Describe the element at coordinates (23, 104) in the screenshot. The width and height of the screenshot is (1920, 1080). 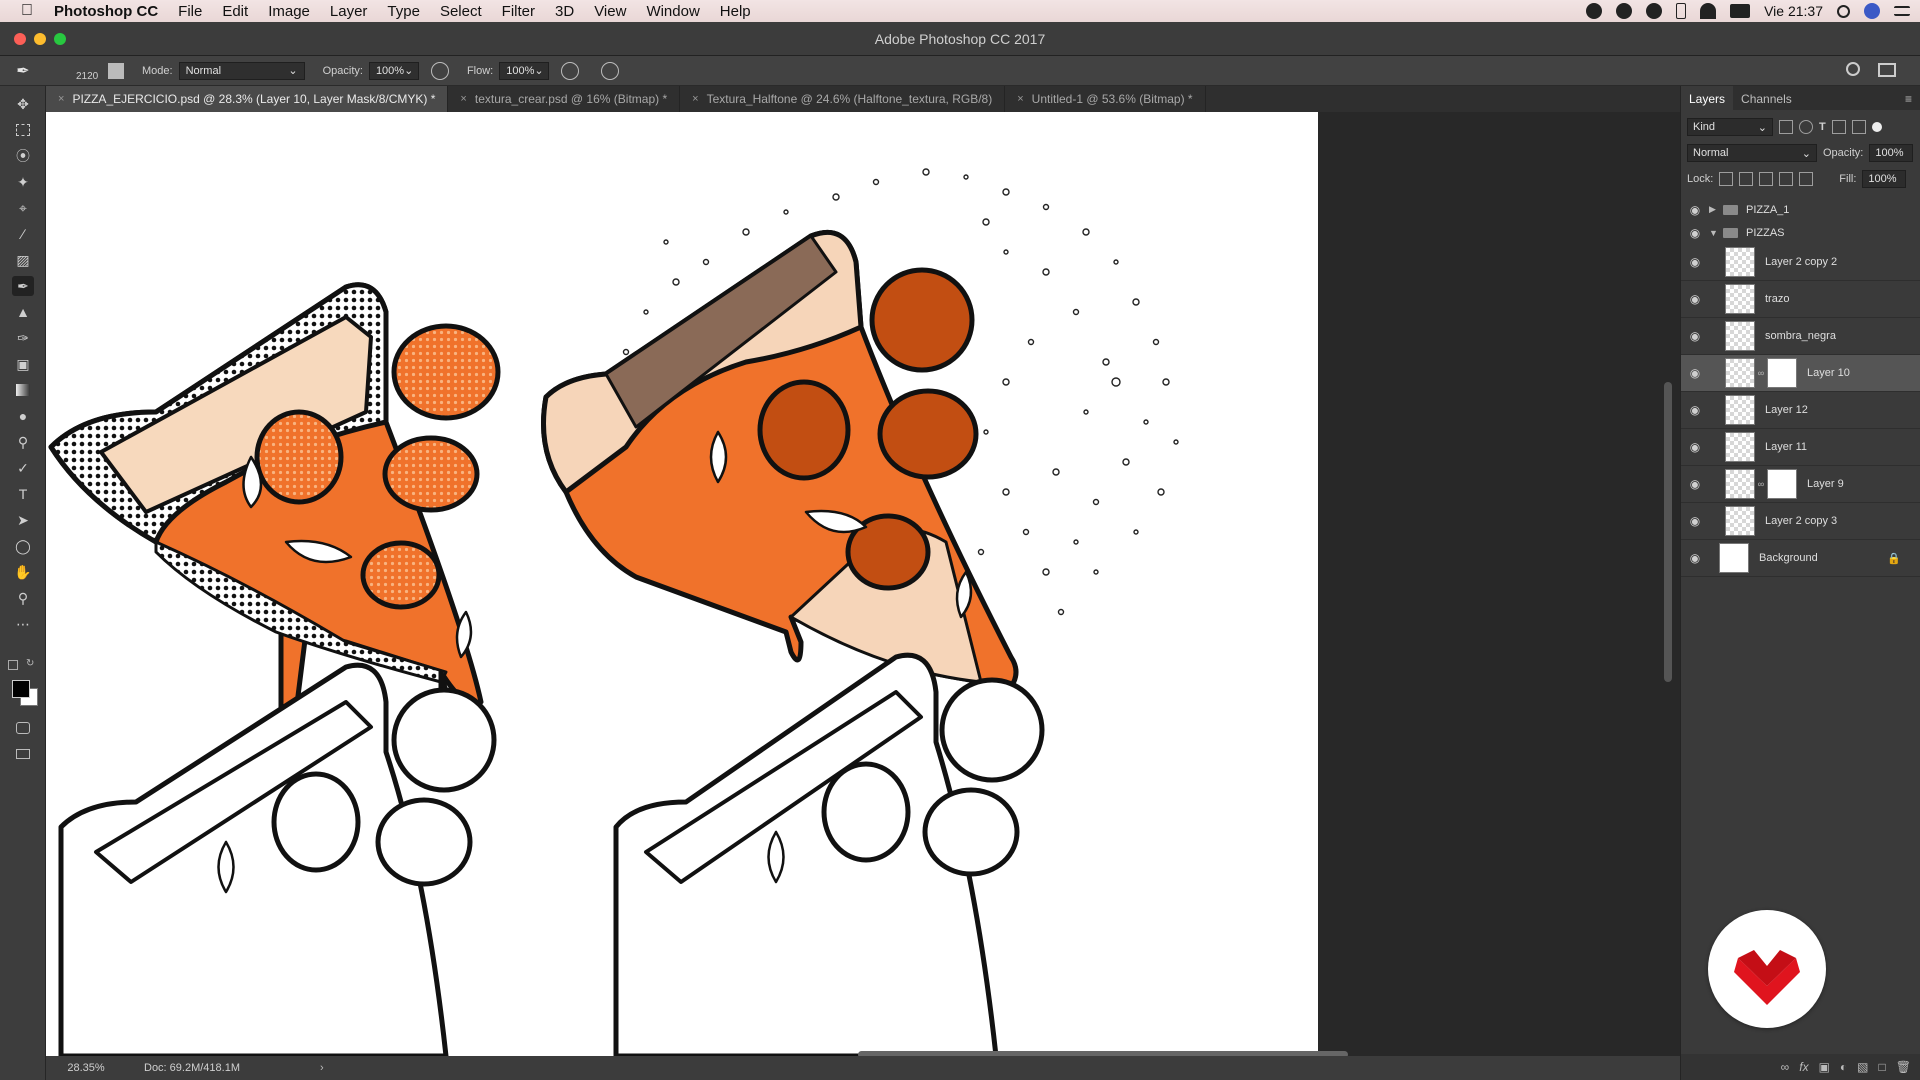
I see `move-tool-icon: ✥` at that location.